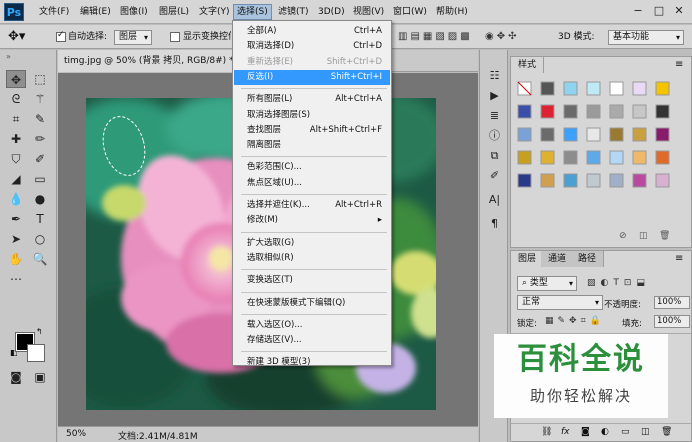  I want to click on swatches-icon: ⧉, so click(494, 156).